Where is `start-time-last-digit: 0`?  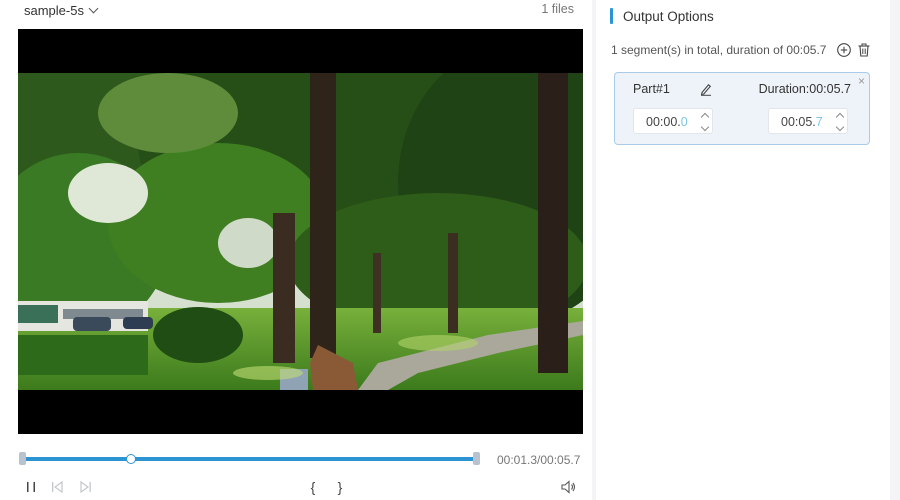 start-time-last-digit: 0 is located at coordinates (684, 122).